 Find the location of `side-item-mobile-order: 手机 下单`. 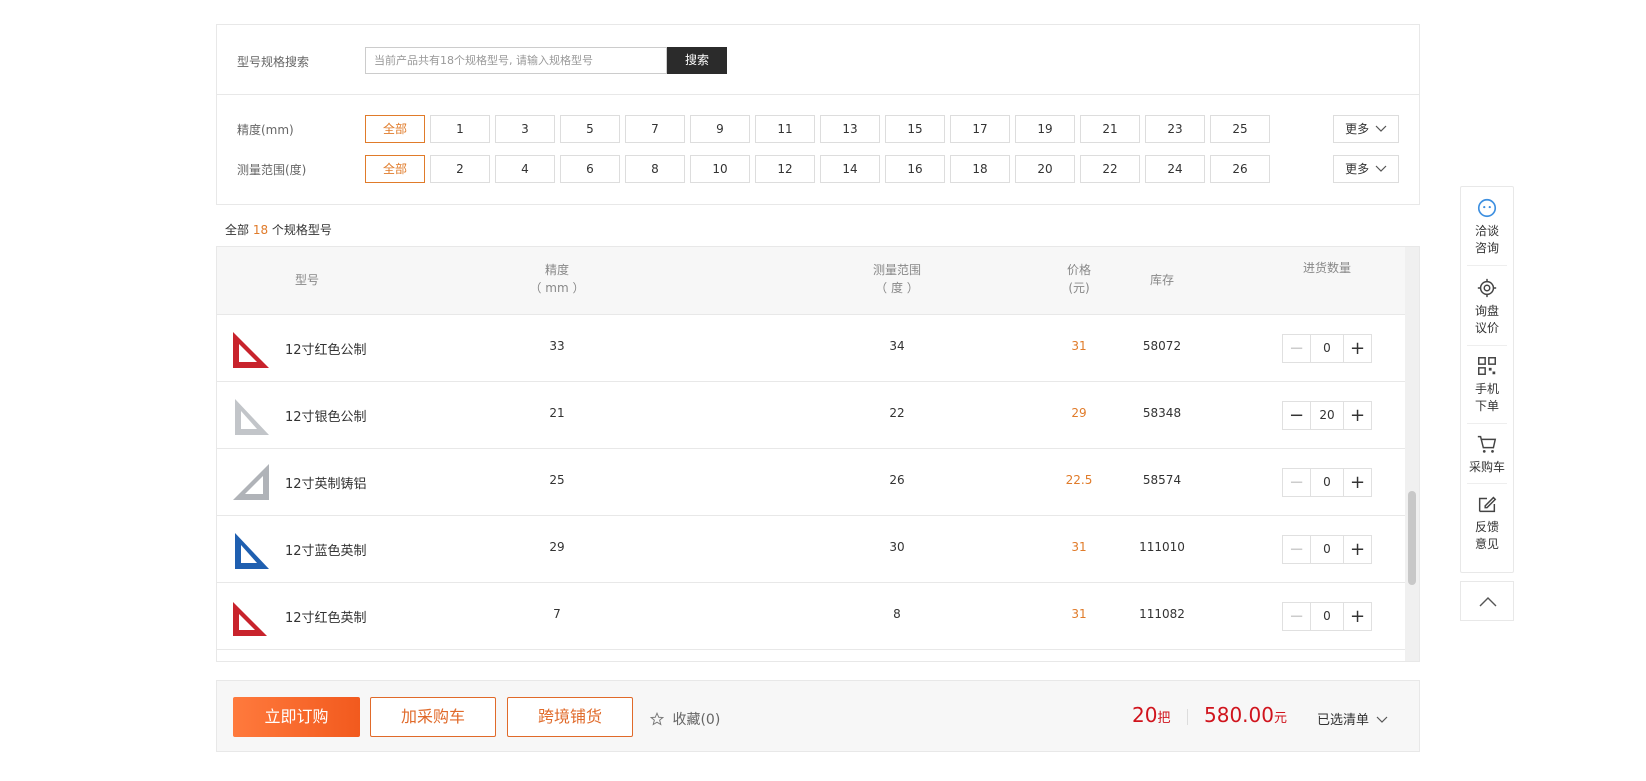

side-item-mobile-order: 手机 下单 is located at coordinates (1487, 385).